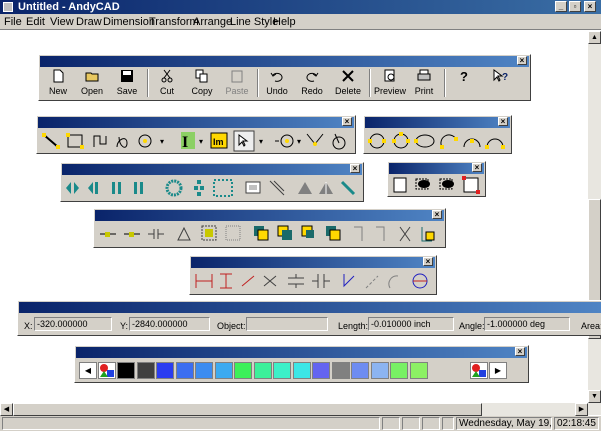 The width and height of the screenshot is (601, 431). I want to click on paste-button: Paste, so click(237, 82).